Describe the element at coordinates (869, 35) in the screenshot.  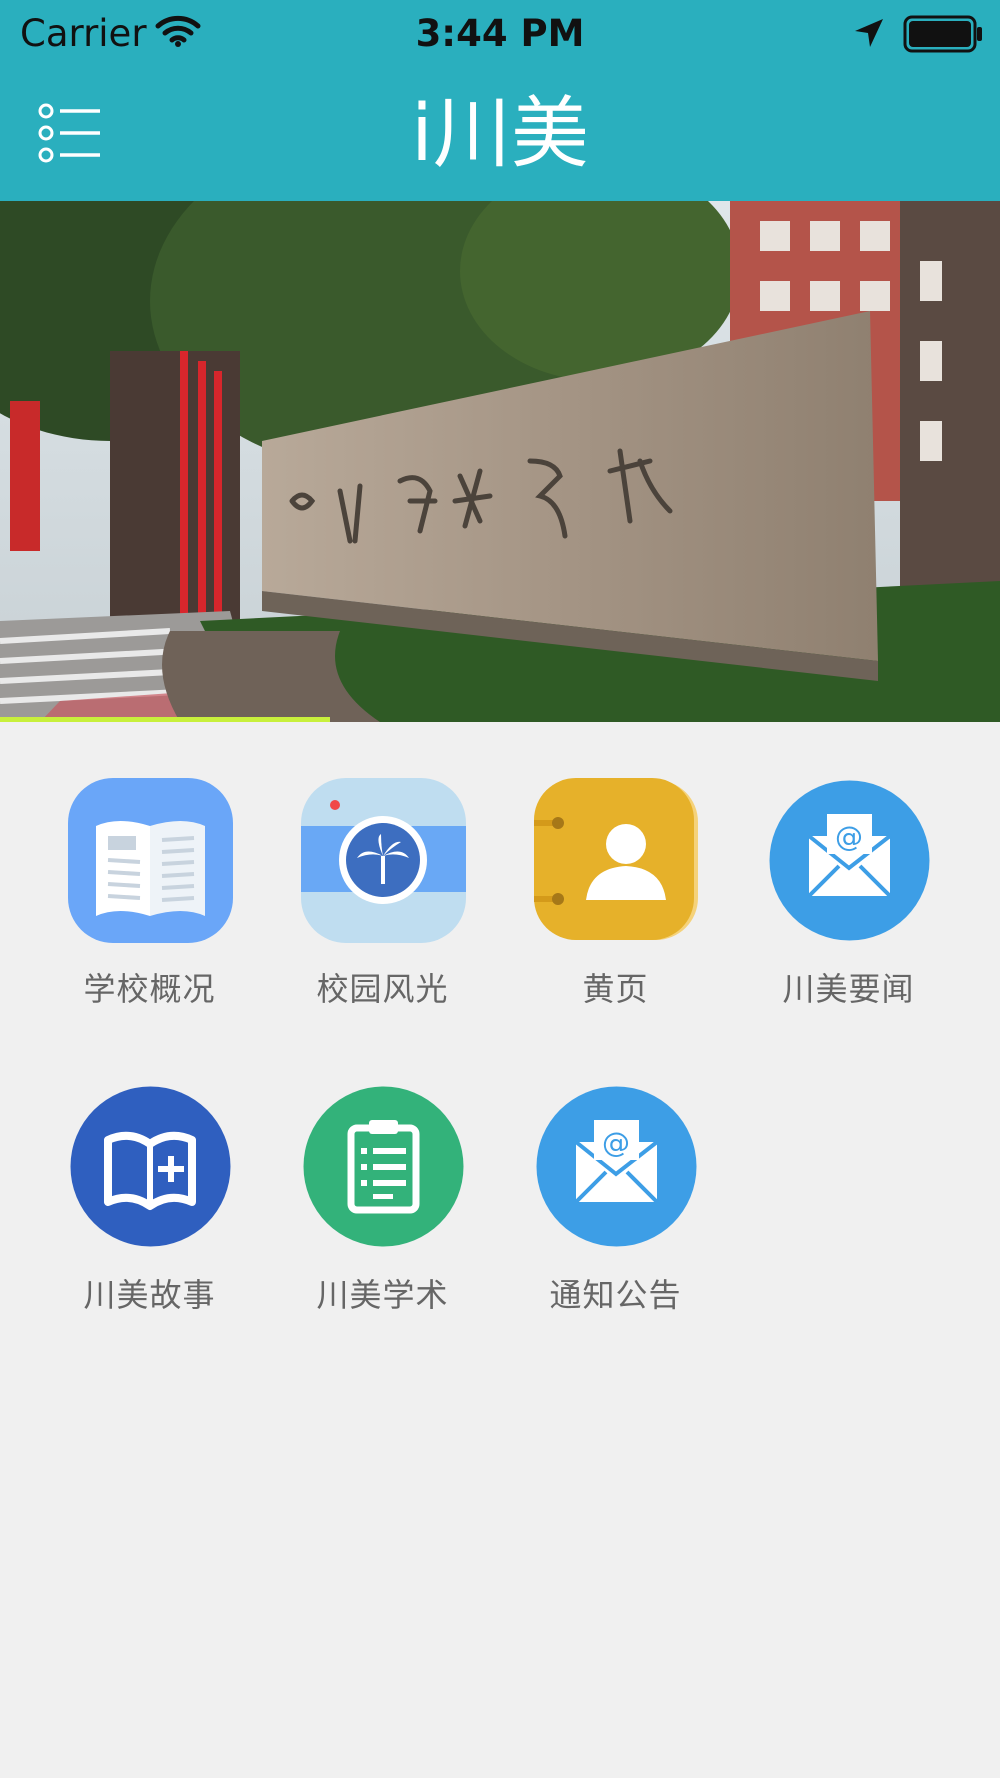
I see `location-arrow-icon` at that location.